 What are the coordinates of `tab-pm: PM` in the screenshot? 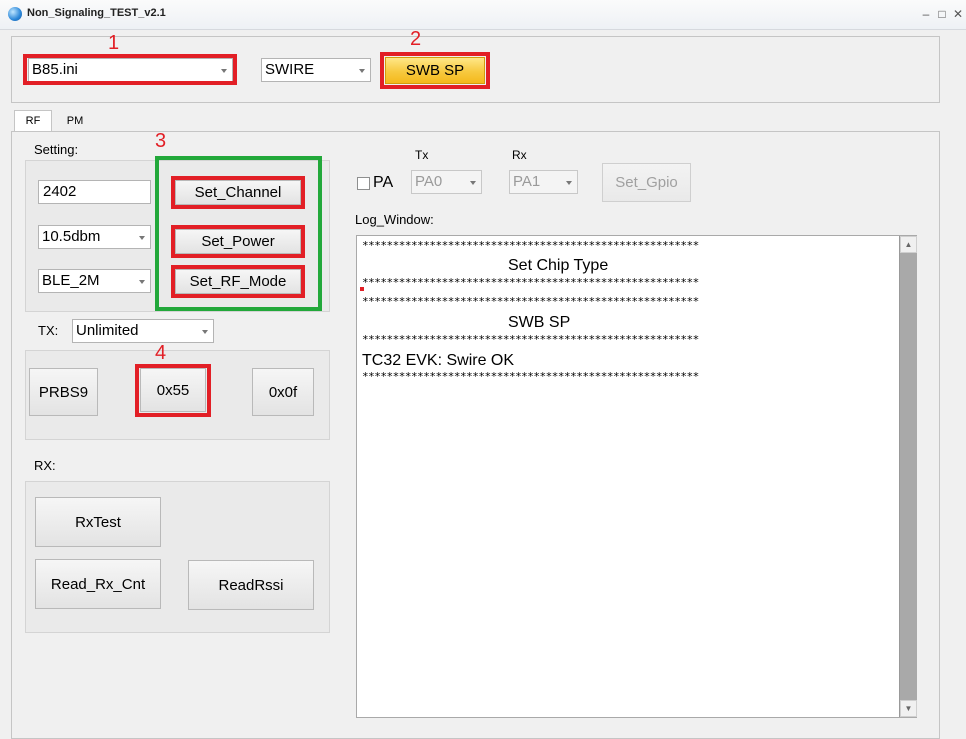 It's located at (75, 121).